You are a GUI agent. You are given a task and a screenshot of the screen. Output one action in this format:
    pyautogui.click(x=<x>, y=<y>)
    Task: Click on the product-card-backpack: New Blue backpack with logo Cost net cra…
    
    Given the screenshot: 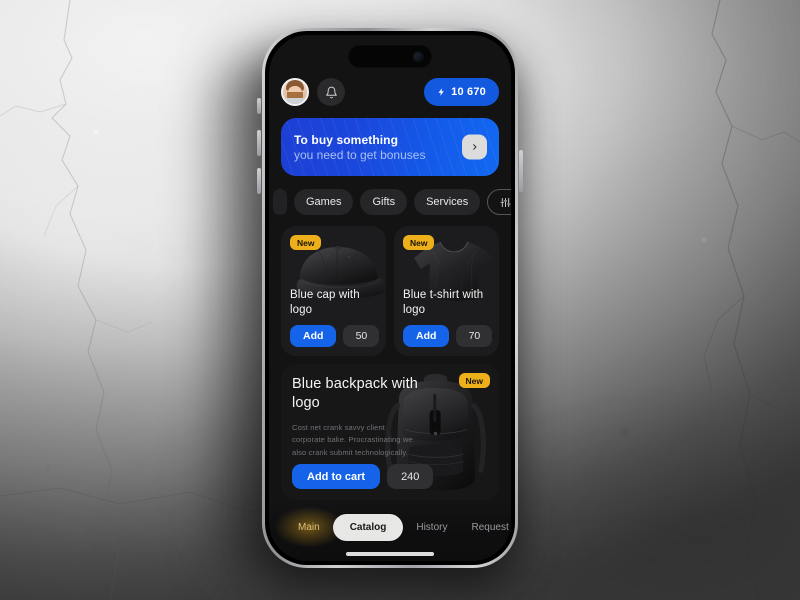 What is the action you would take?
    pyautogui.click(x=390, y=432)
    